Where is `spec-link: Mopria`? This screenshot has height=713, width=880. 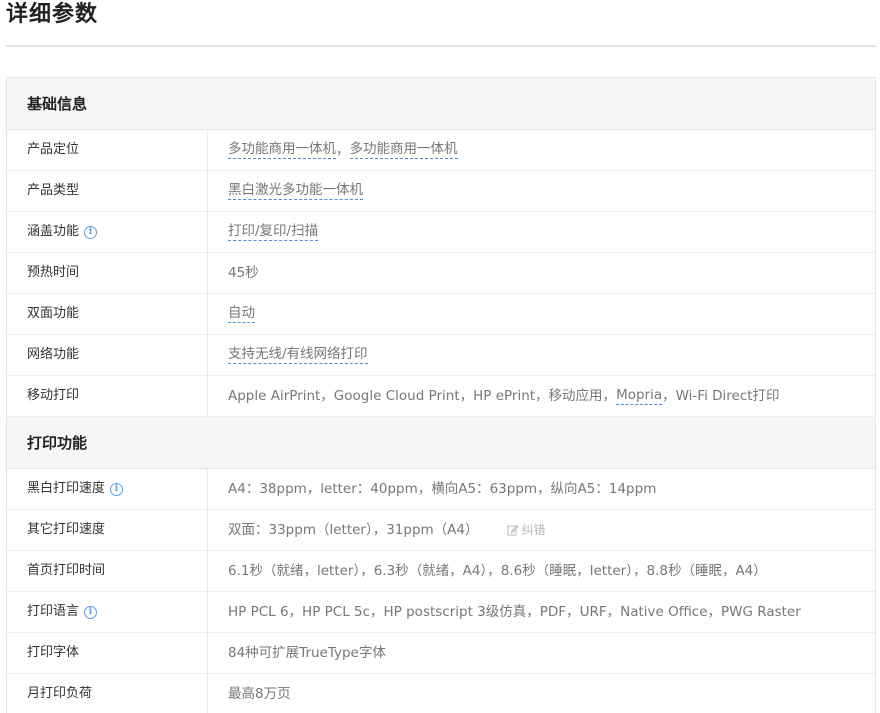 spec-link: Mopria is located at coordinates (639, 396).